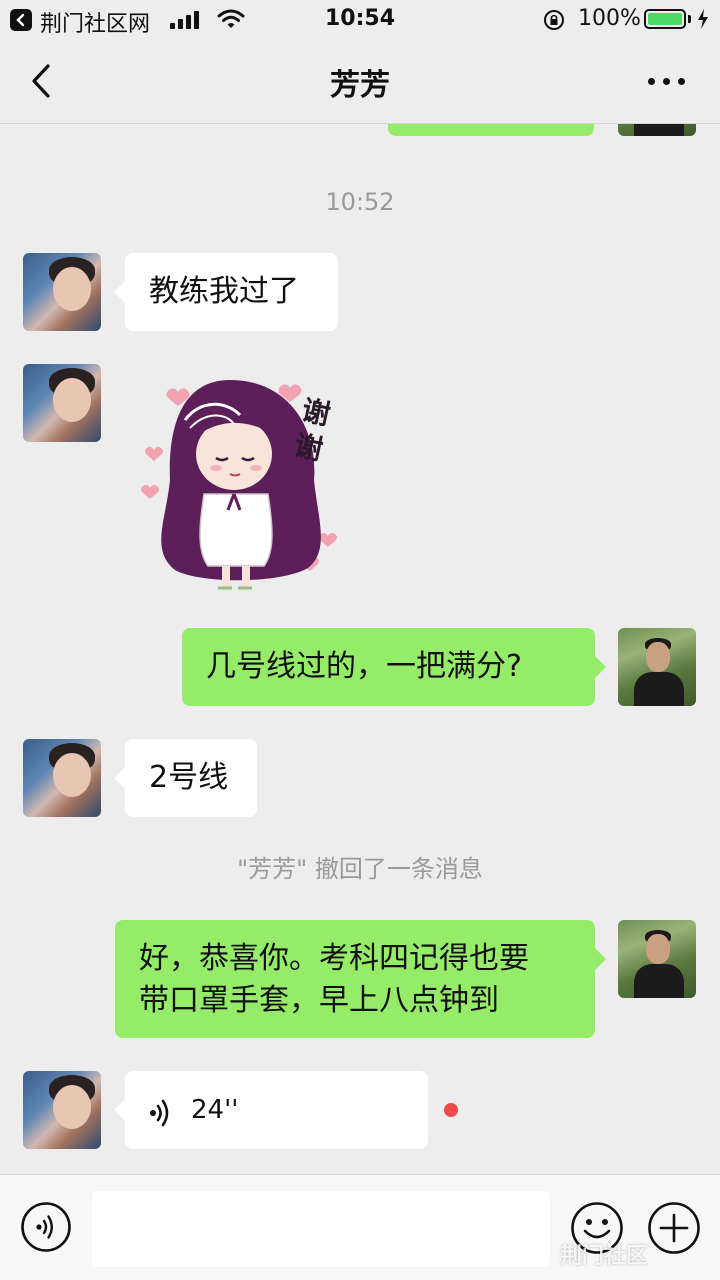  What do you see at coordinates (189, 777) in the screenshot?
I see `message-text: 2号线` at bounding box center [189, 777].